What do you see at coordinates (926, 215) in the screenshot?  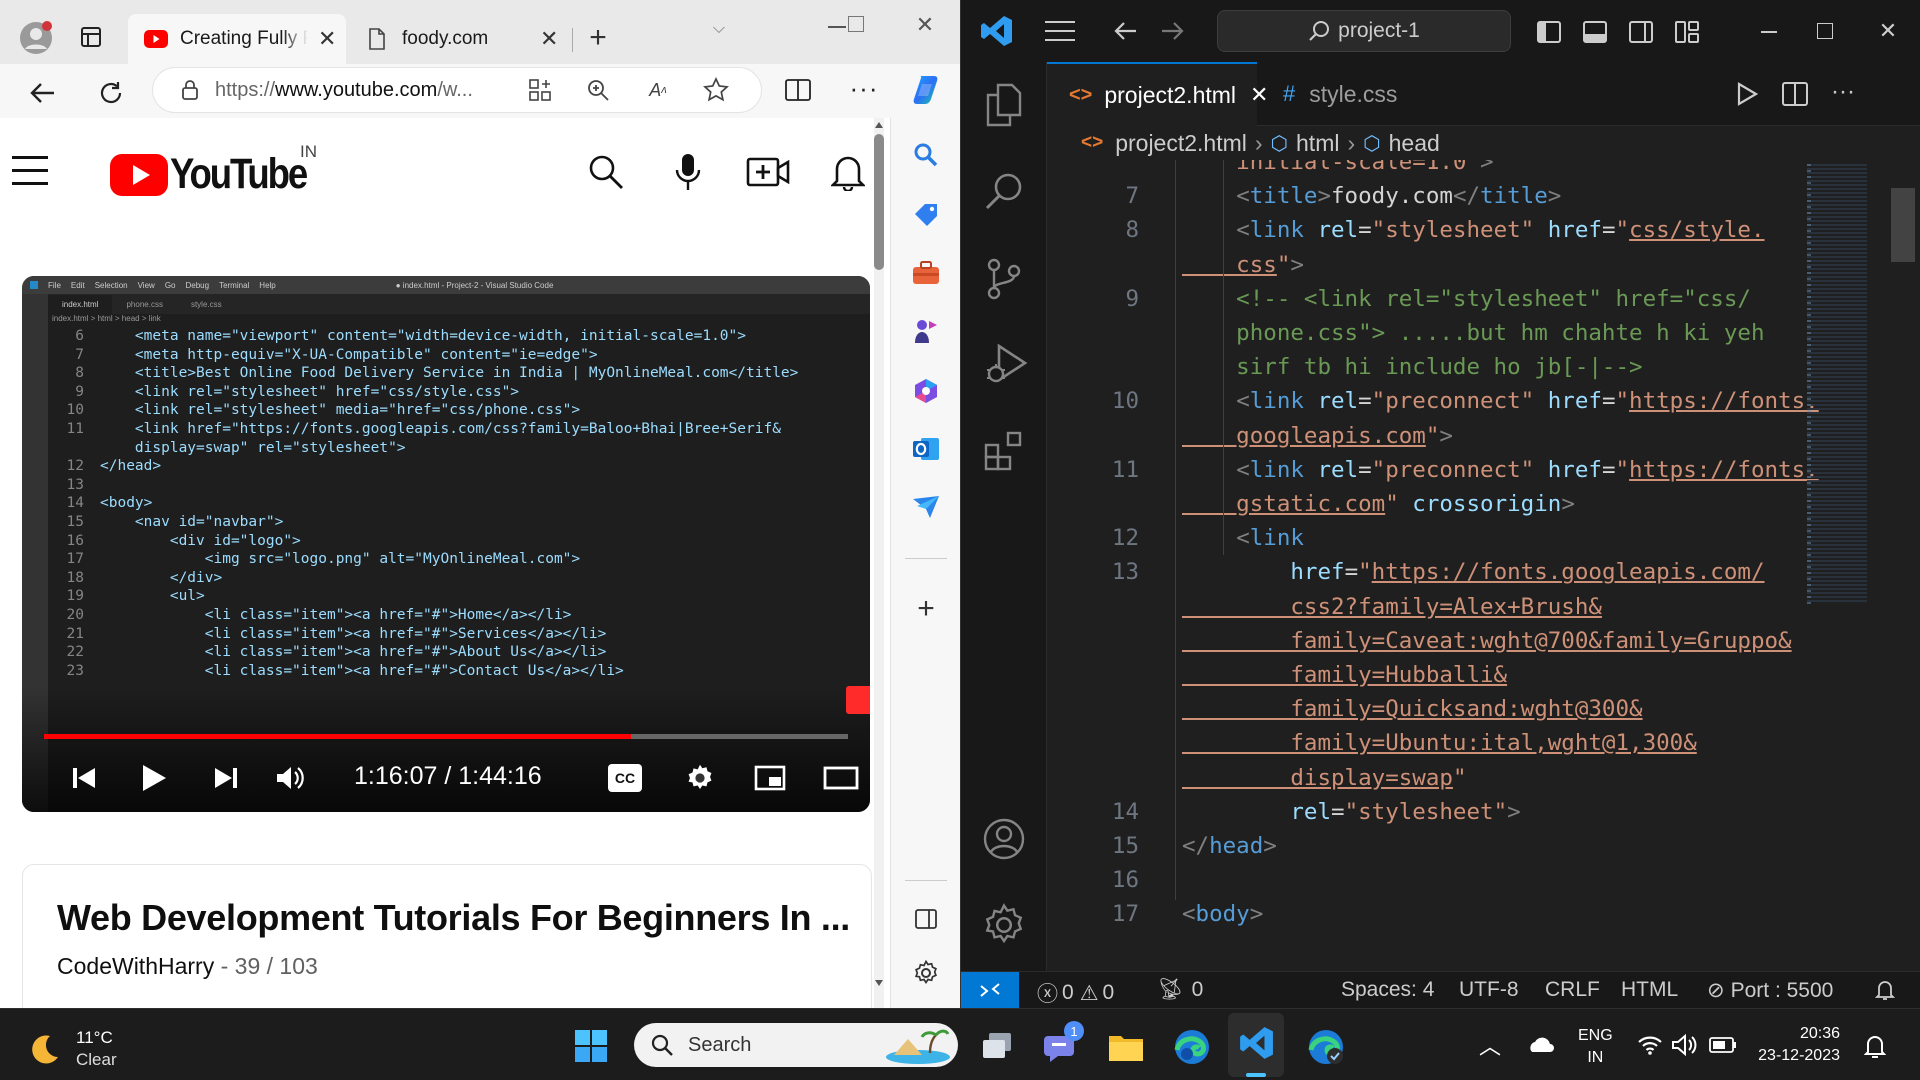 I see `shopping-tag-icon` at bounding box center [926, 215].